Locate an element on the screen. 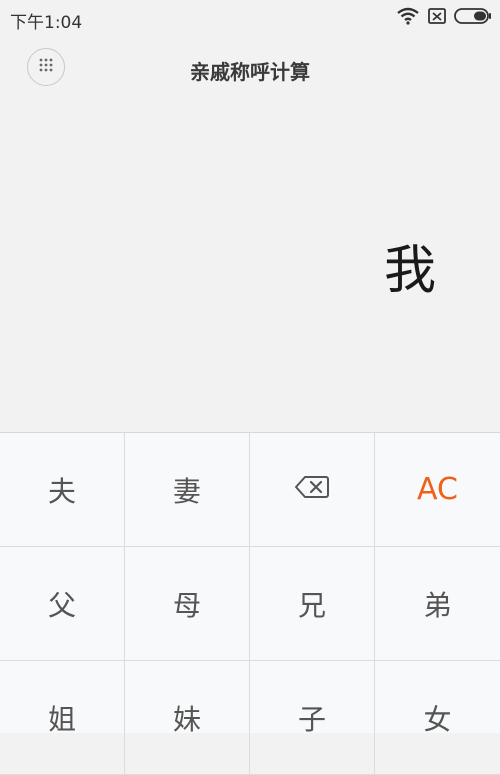 This screenshot has width=500, height=775. clear-button: AC is located at coordinates (437, 490).